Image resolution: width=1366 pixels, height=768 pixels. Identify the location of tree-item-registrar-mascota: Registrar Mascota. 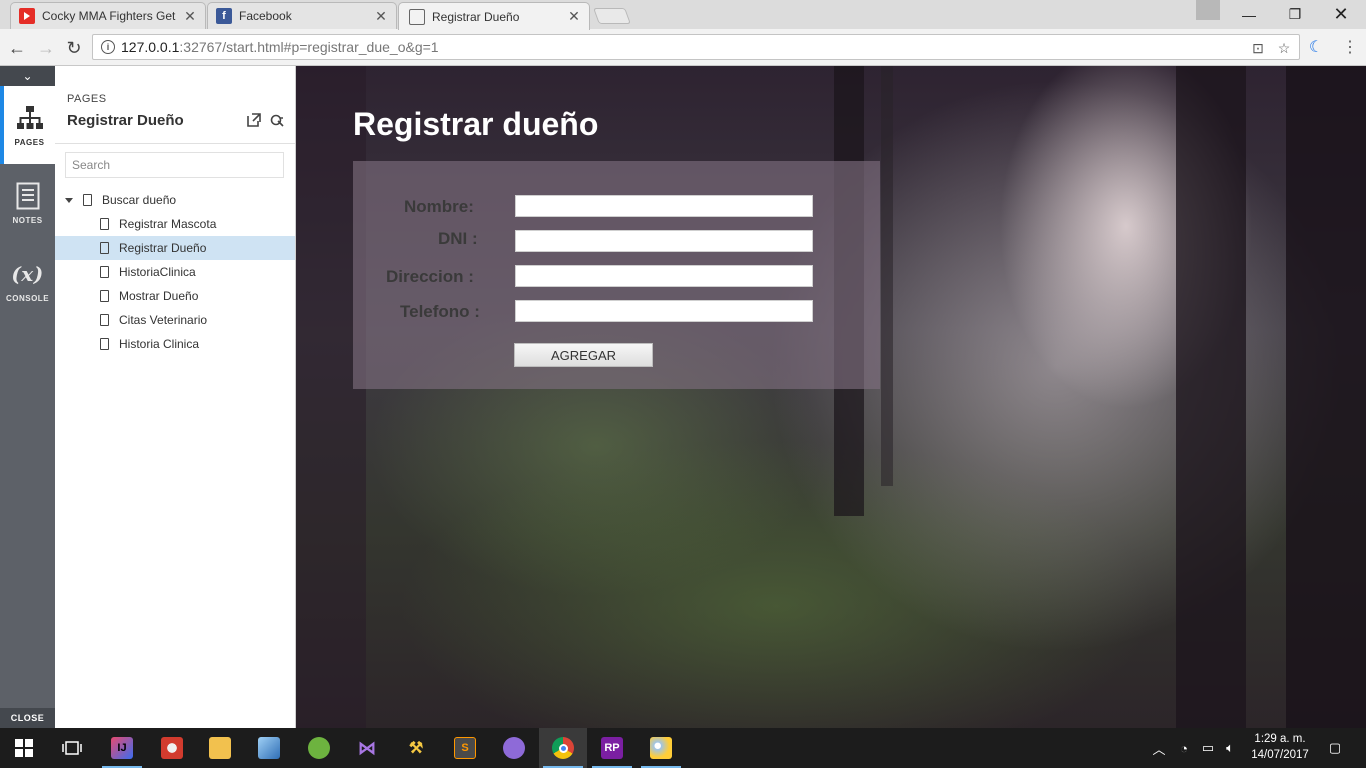
(175, 224).